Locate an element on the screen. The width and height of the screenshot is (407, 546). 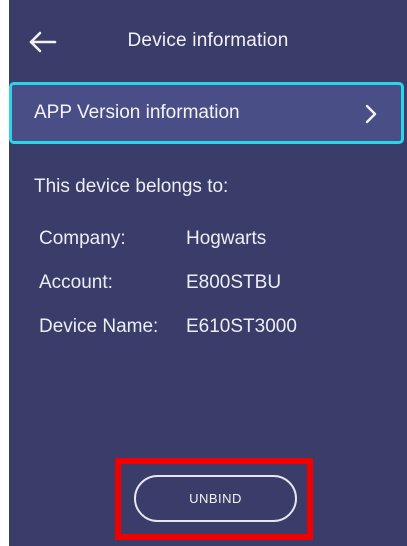
unbind-button: UNBIND is located at coordinates (215, 498).